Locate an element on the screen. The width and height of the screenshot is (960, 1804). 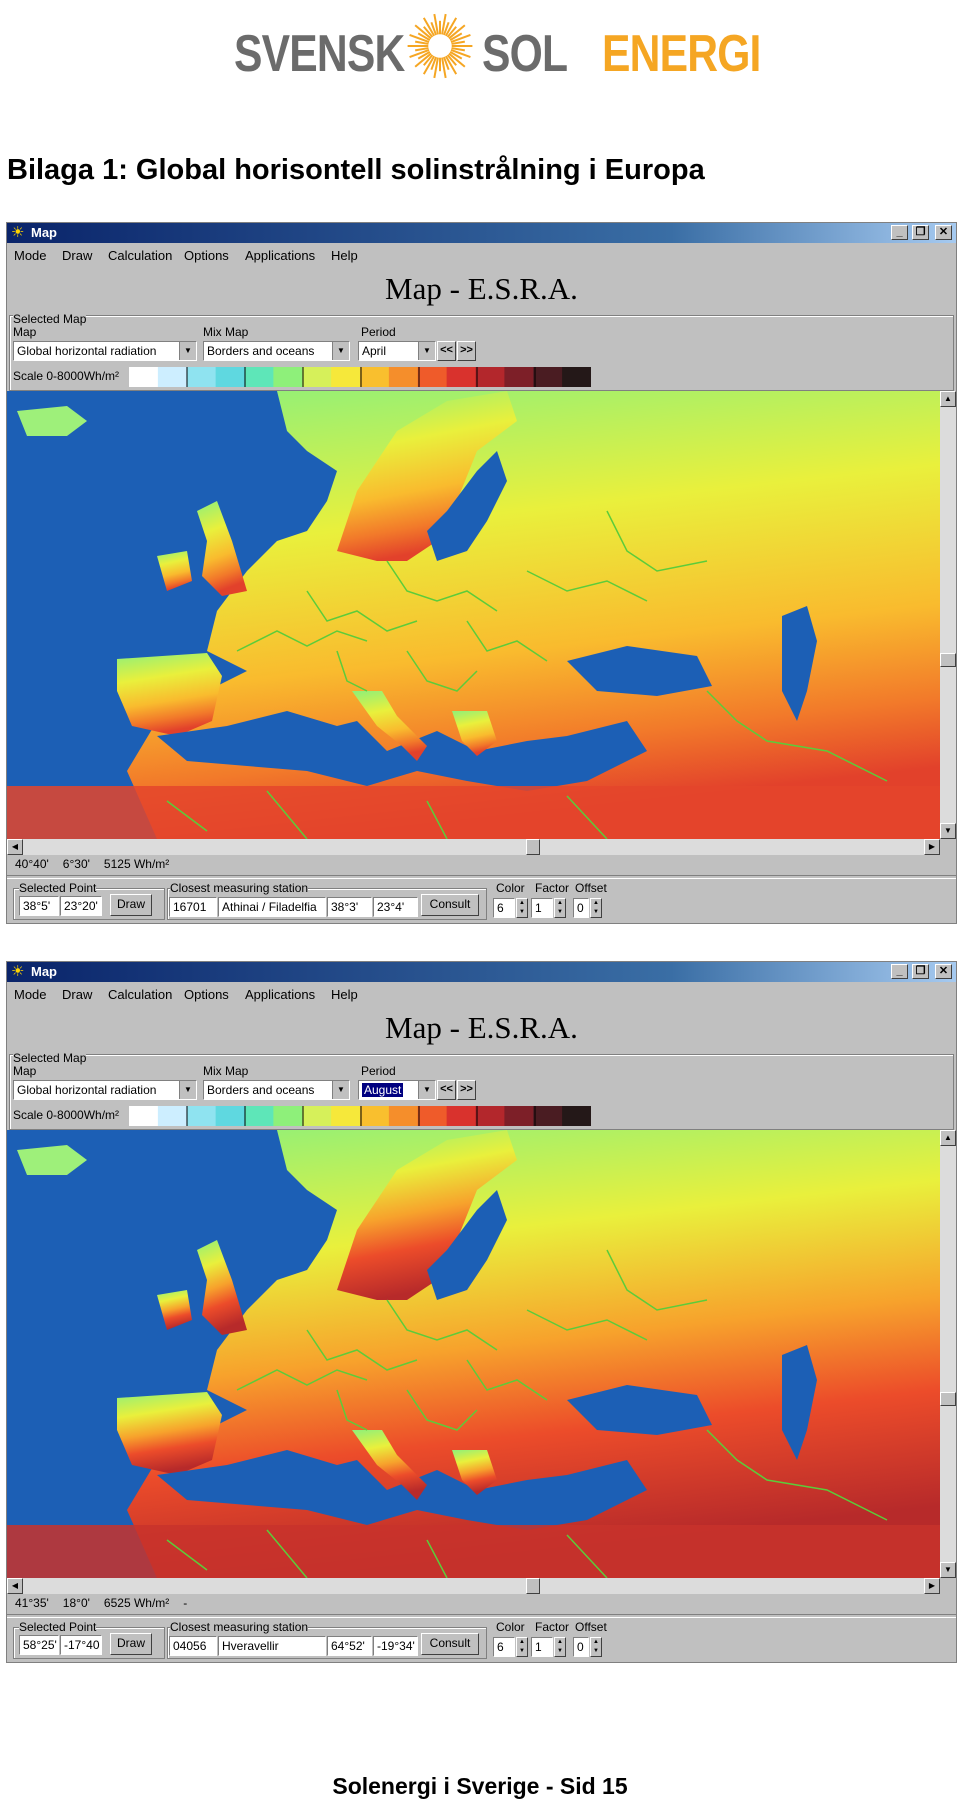
station-id-field: 04056 is located at coordinates (193, 1646).